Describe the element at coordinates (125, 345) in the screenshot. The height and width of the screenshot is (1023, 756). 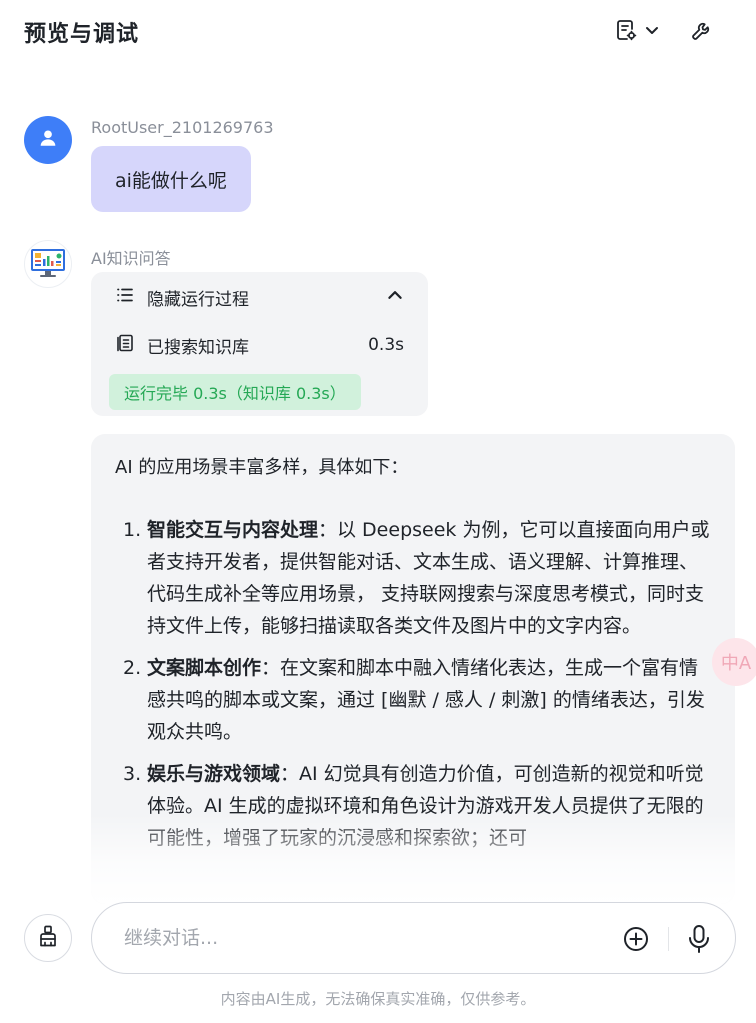
I see `book-icon` at that location.